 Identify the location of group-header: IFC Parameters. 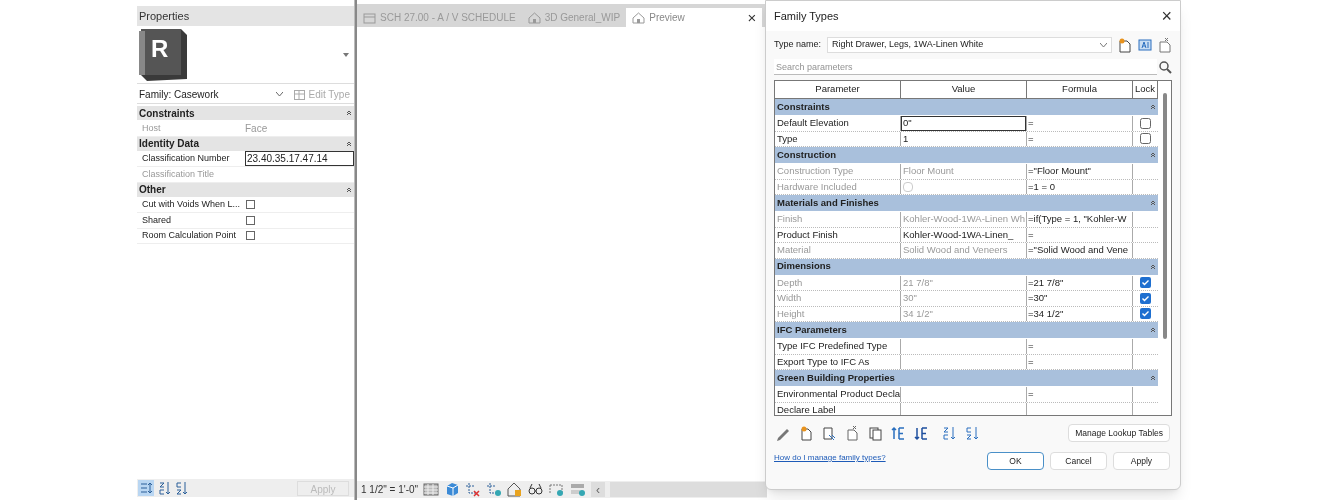
(966, 330).